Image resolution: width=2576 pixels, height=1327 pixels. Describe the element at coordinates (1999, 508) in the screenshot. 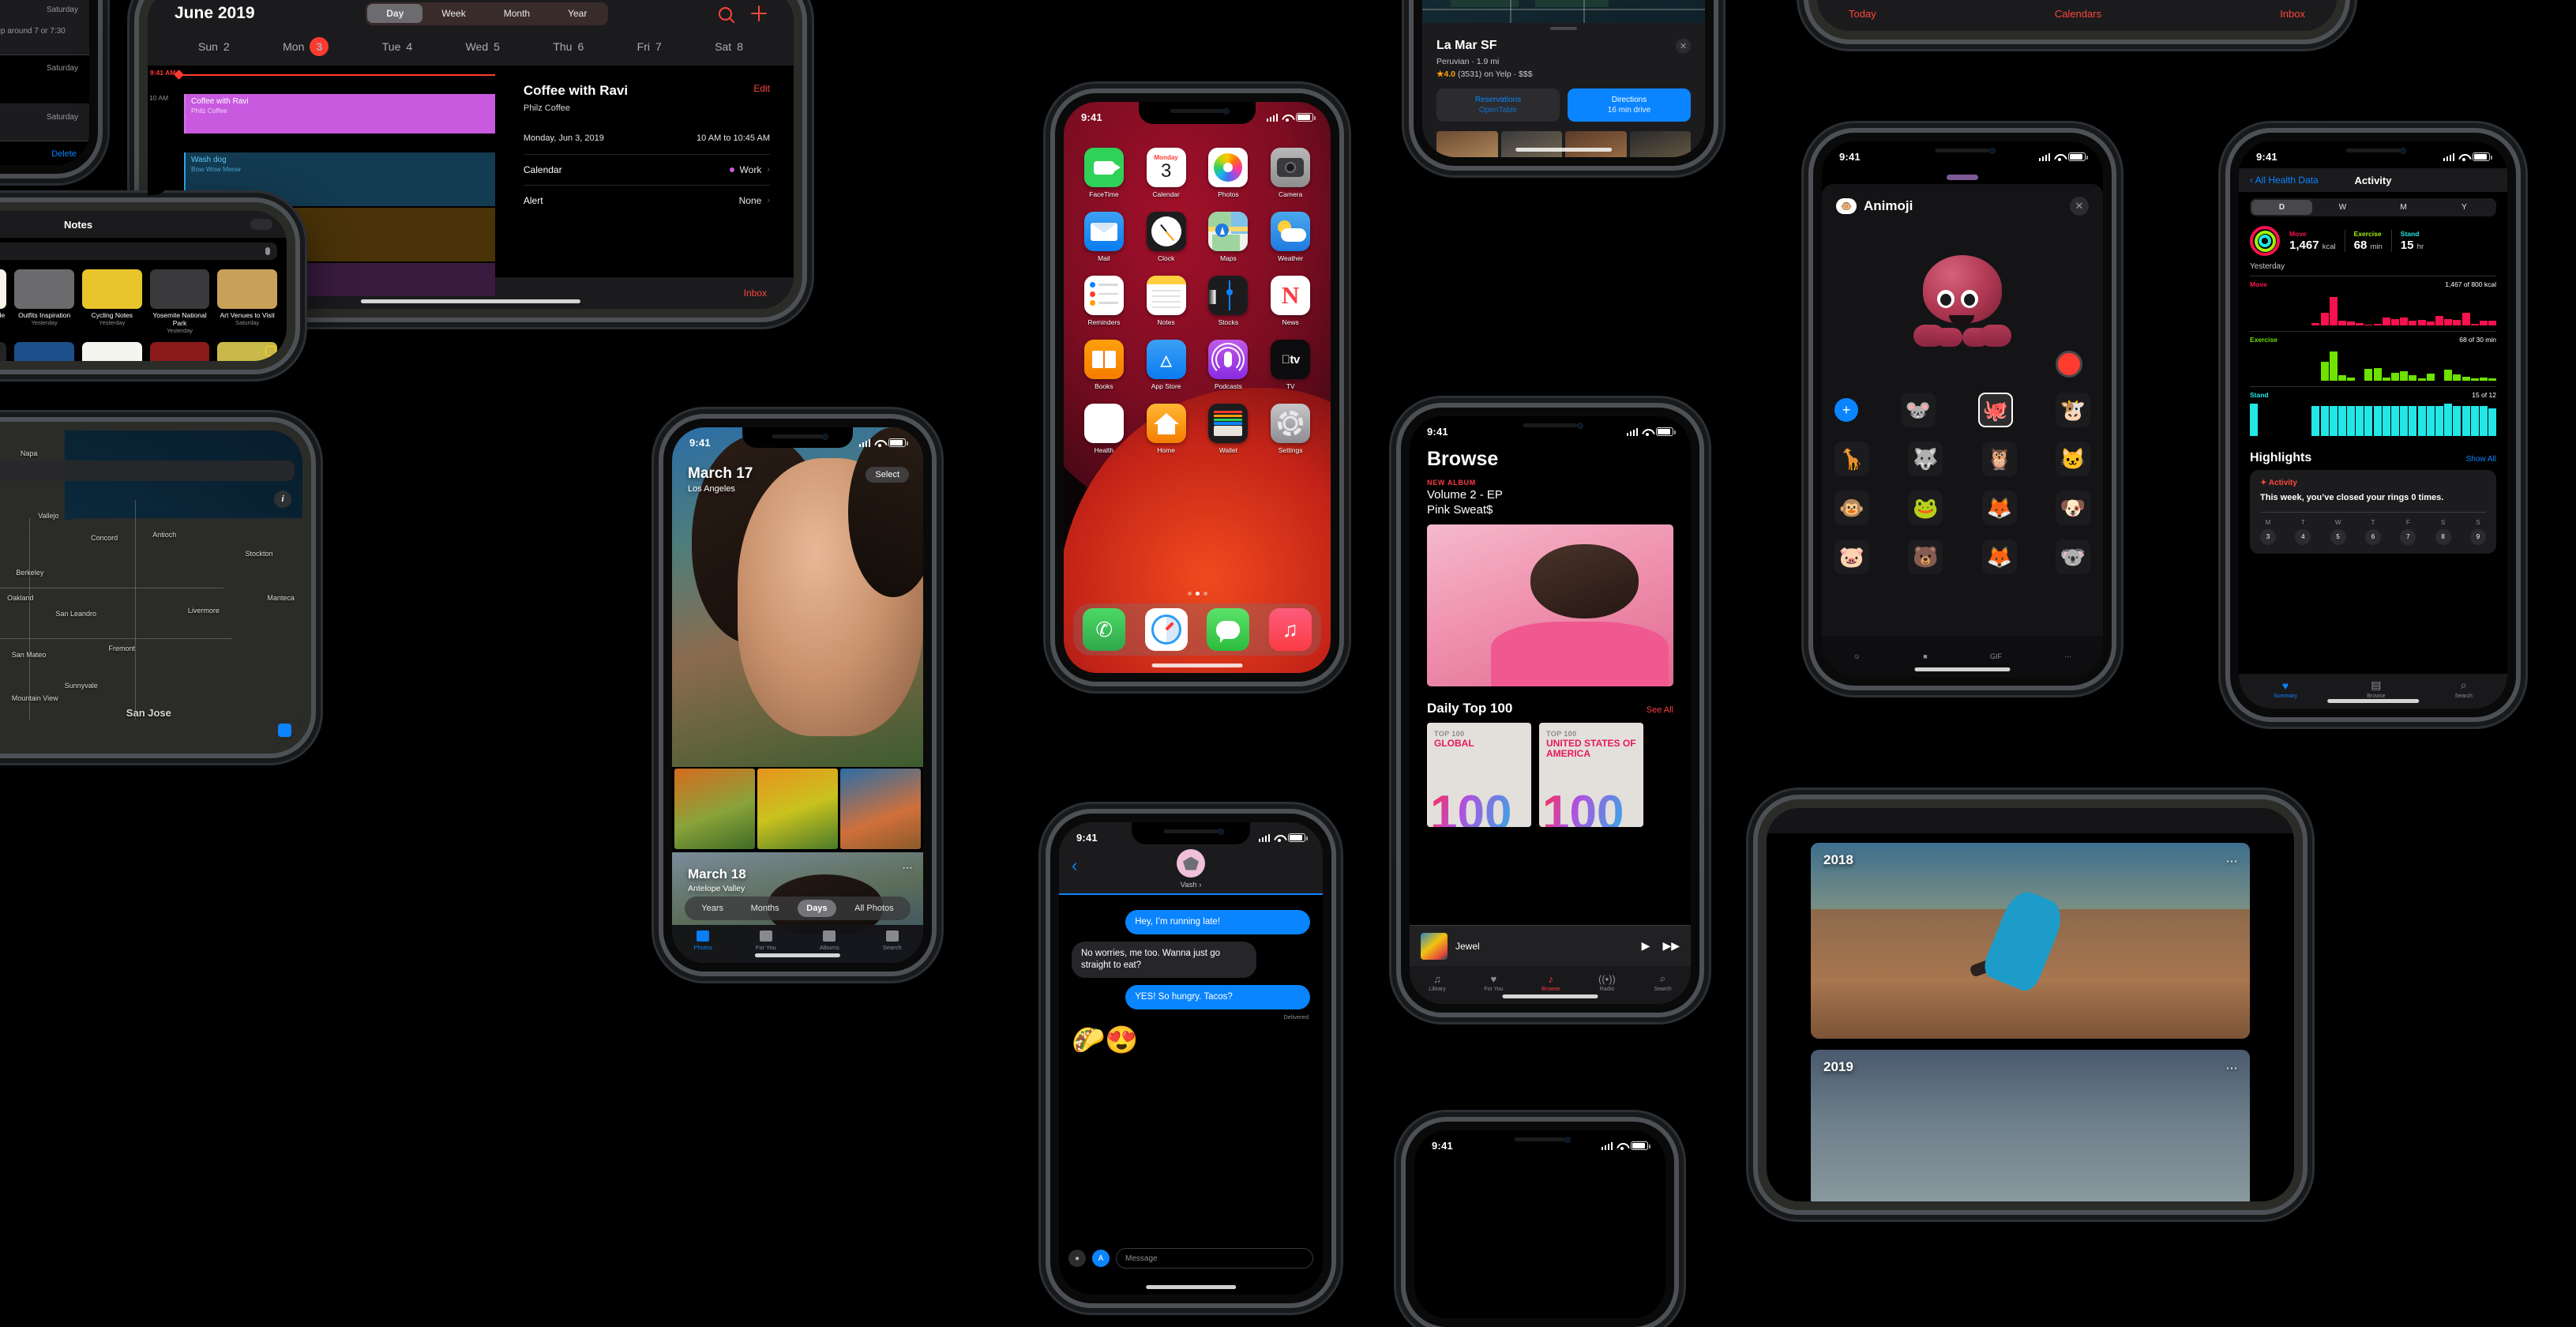

I see `animoji-face: 🦊` at that location.